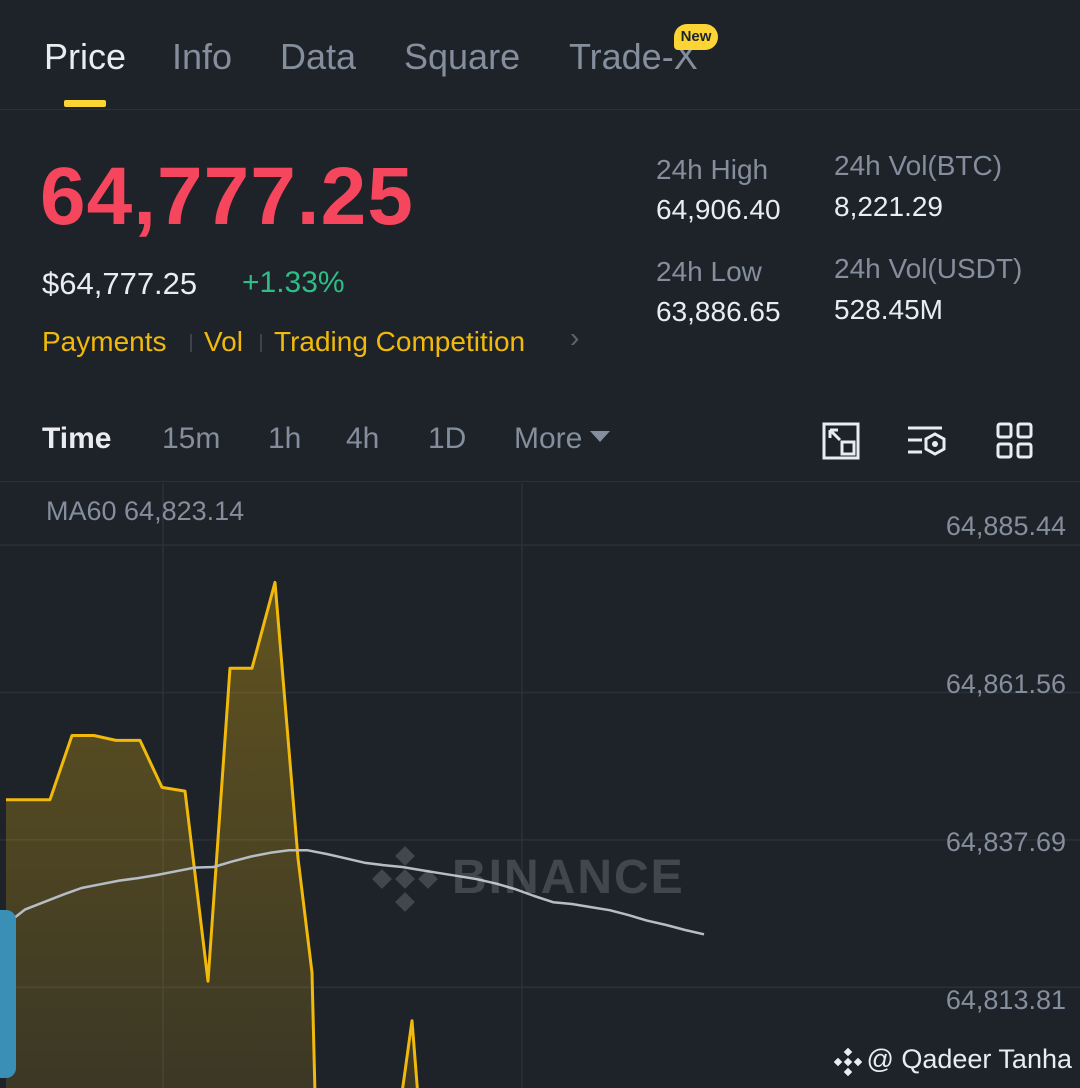 The image size is (1080, 1088). What do you see at coordinates (1005, 526) in the screenshot?
I see `y-tick-label: 64,885.44` at bounding box center [1005, 526].